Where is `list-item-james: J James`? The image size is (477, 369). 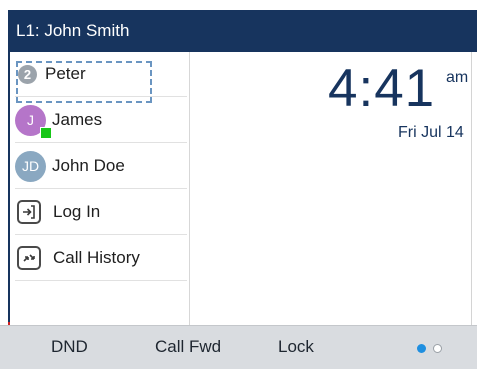 list-item-james: J James is located at coordinates (101, 120).